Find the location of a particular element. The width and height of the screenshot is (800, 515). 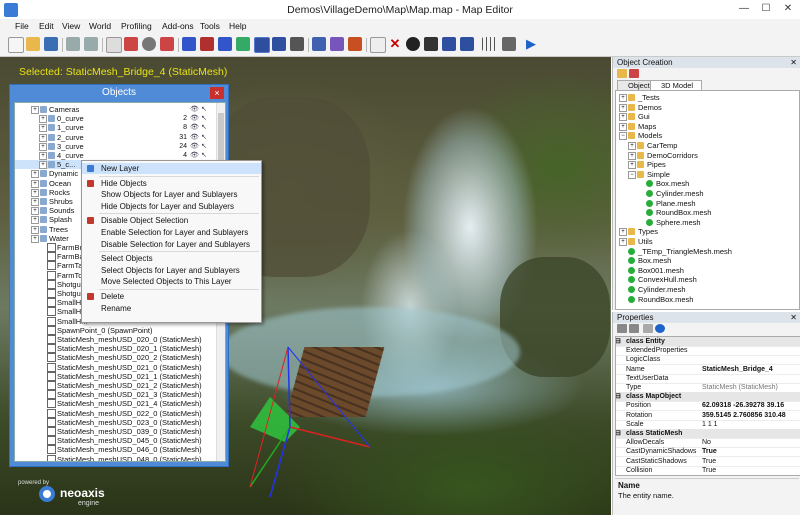

decal-icon is located at coordinates (355, 44).